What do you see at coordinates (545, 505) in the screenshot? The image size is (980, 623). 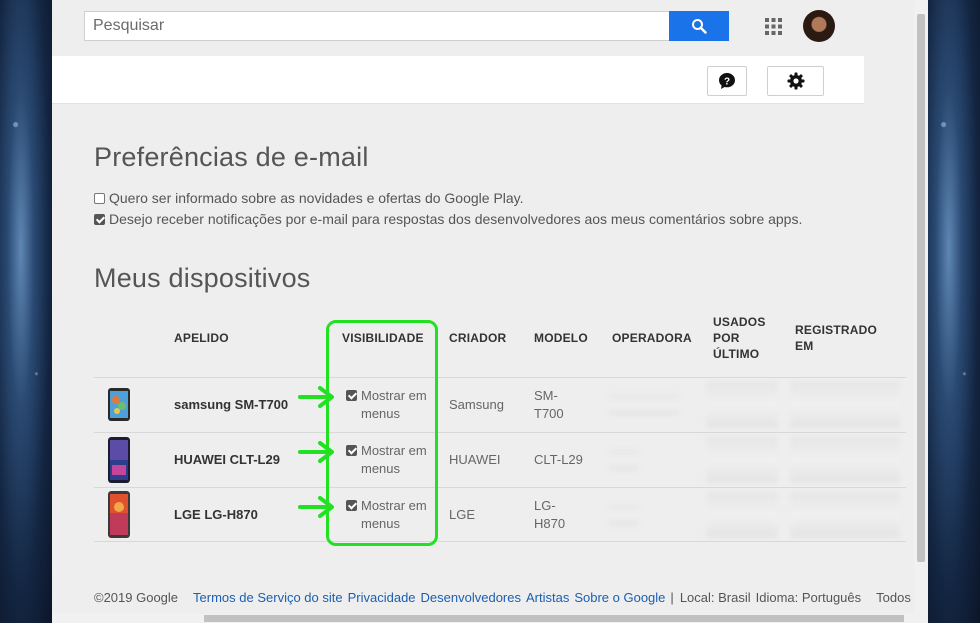 I see `device-model-line1: LG-` at bounding box center [545, 505].